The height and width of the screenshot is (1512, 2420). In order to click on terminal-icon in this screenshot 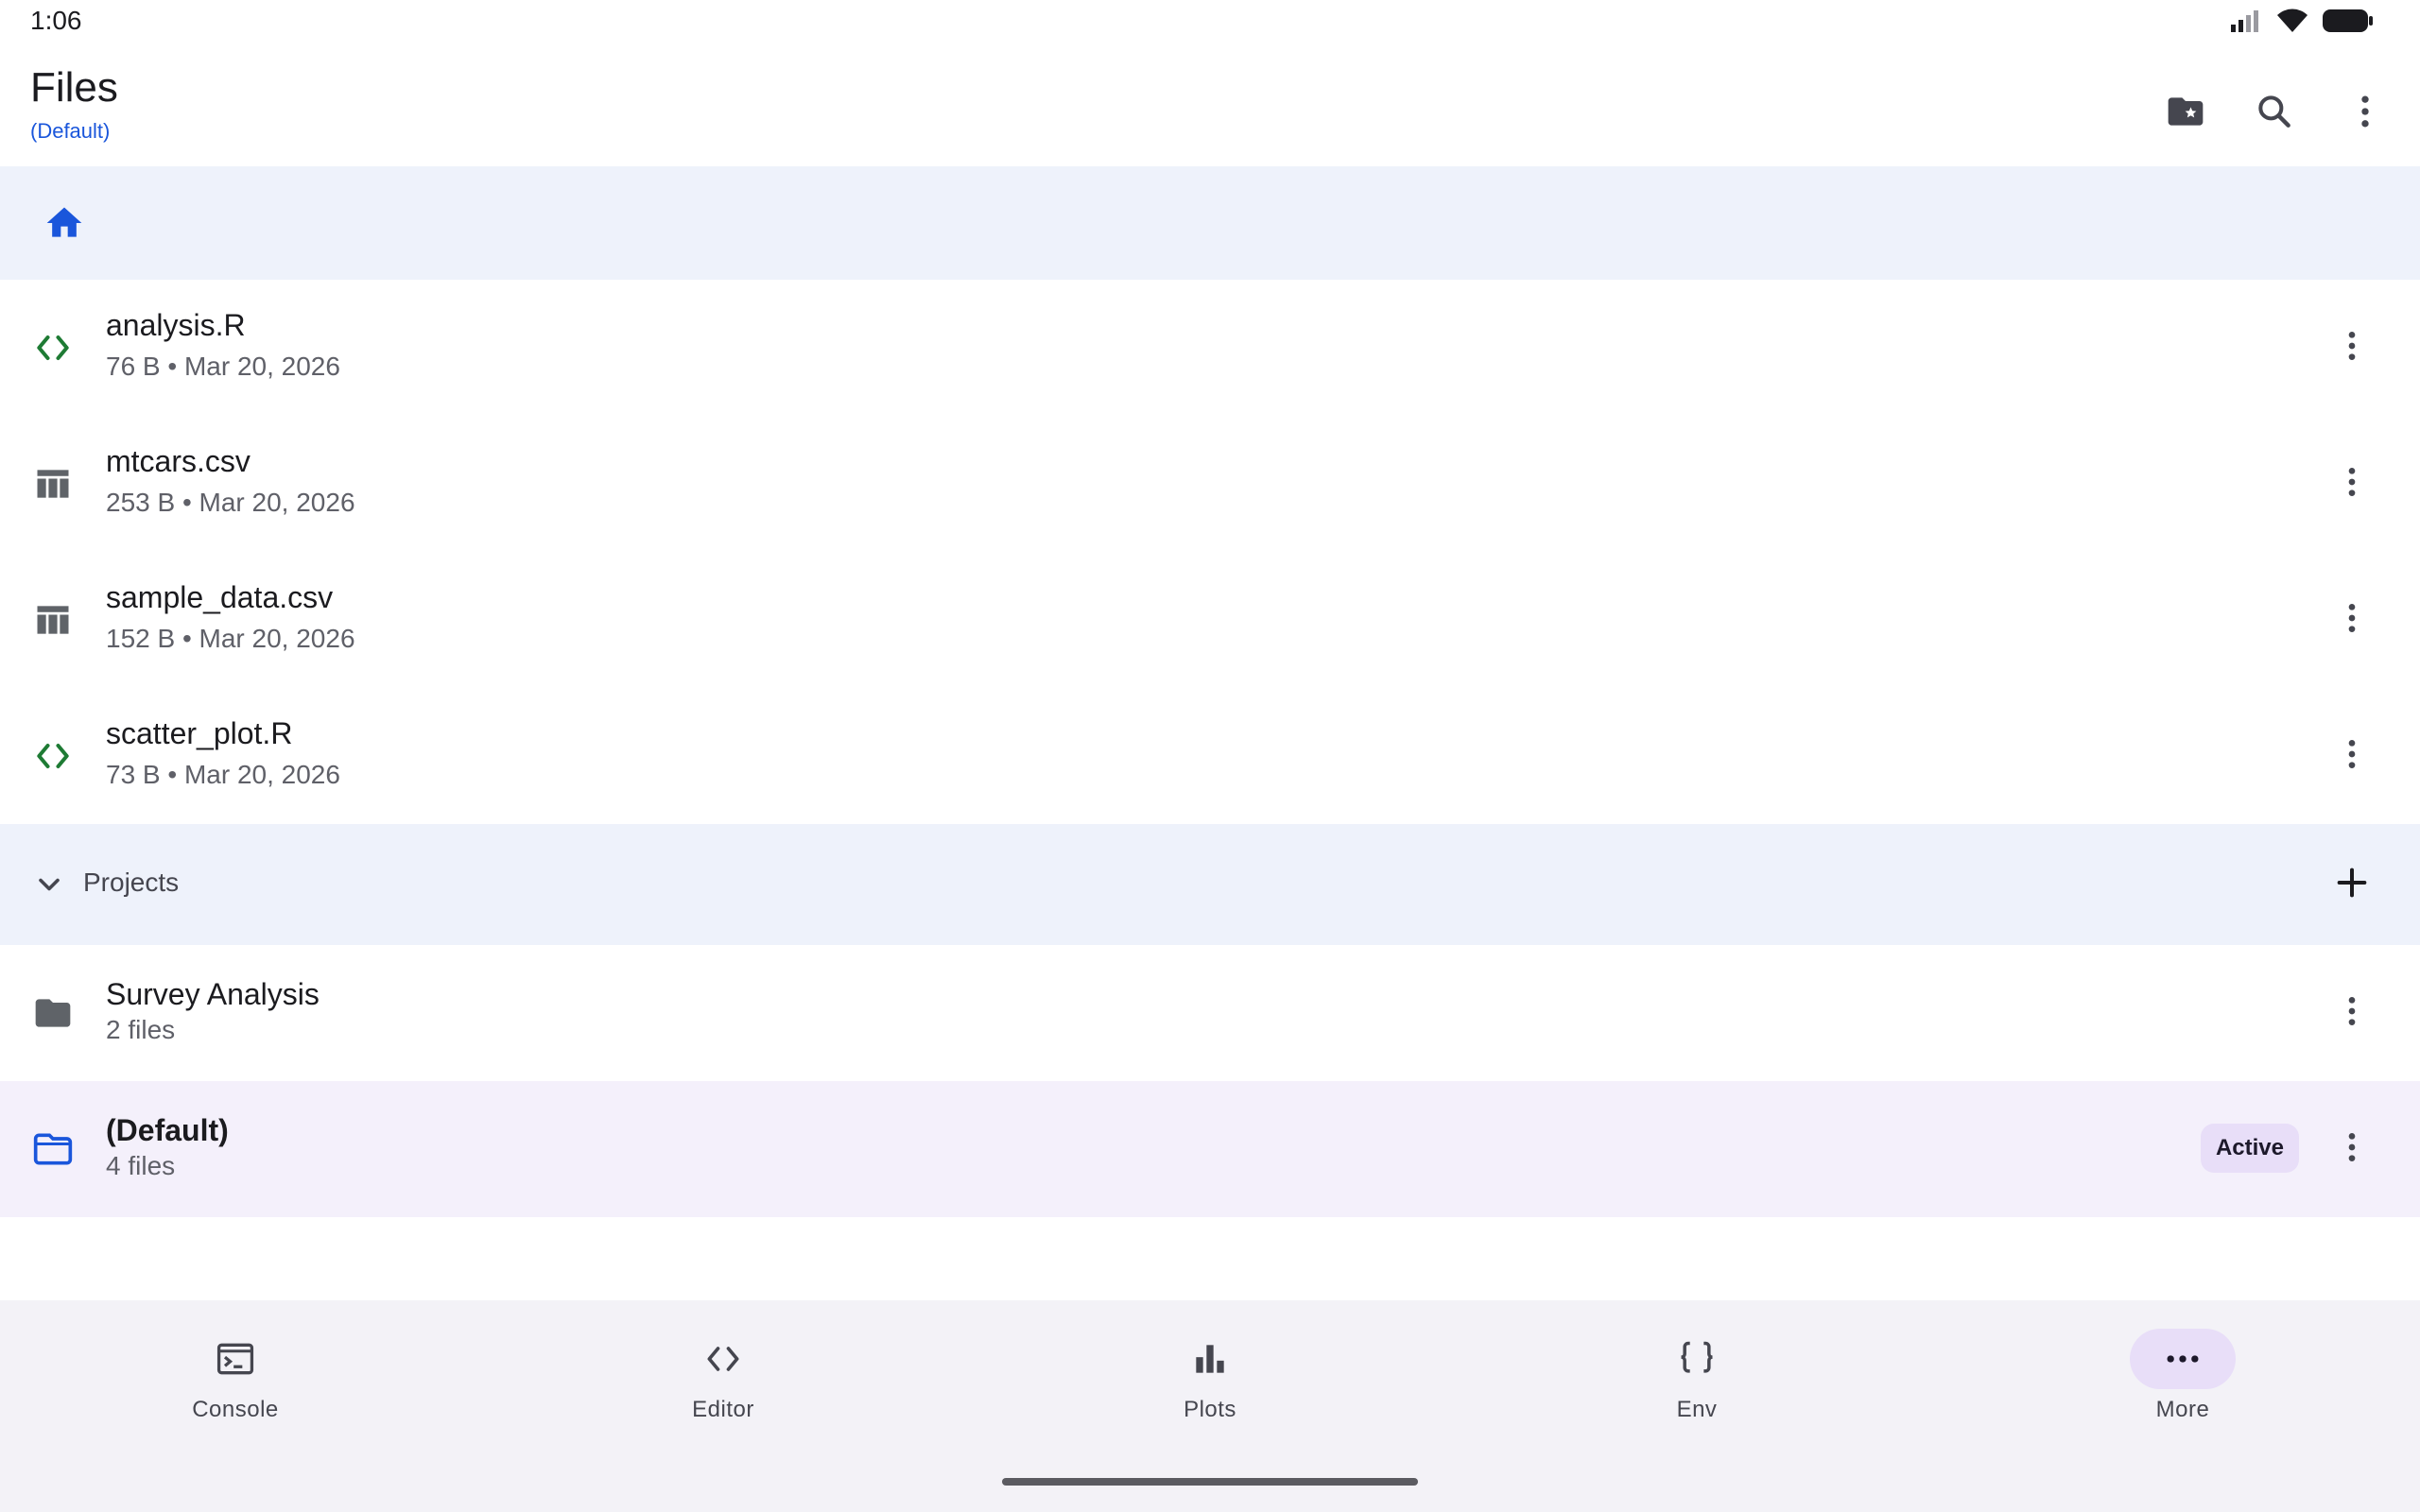, I will do `click(235, 1359)`.